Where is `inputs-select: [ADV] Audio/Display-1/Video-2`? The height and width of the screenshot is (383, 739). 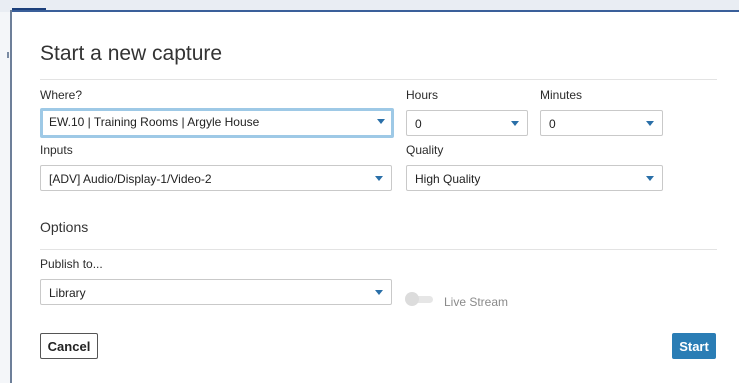 inputs-select: [ADV] Audio/Display-1/Video-2 is located at coordinates (216, 178).